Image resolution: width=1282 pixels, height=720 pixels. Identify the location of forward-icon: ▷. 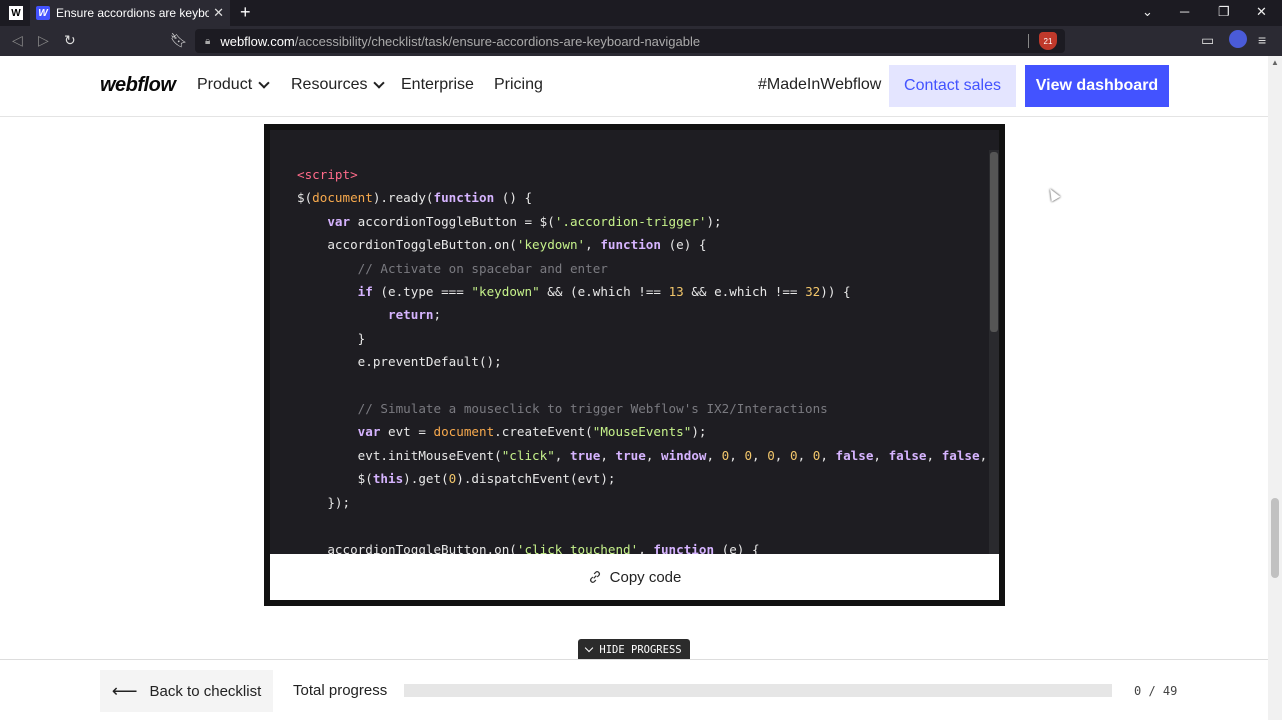
(43, 40).